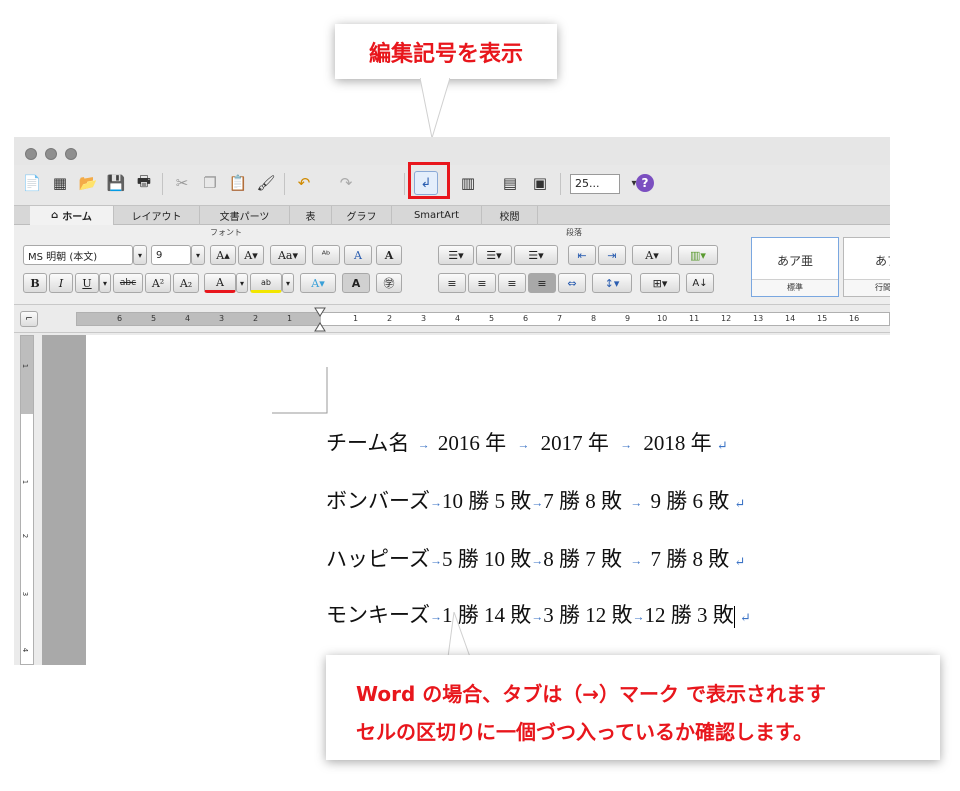 This screenshot has width=960, height=791. Describe the element at coordinates (389, 283) in the screenshot. I see `enclose-characters-icon: ㊫` at that location.